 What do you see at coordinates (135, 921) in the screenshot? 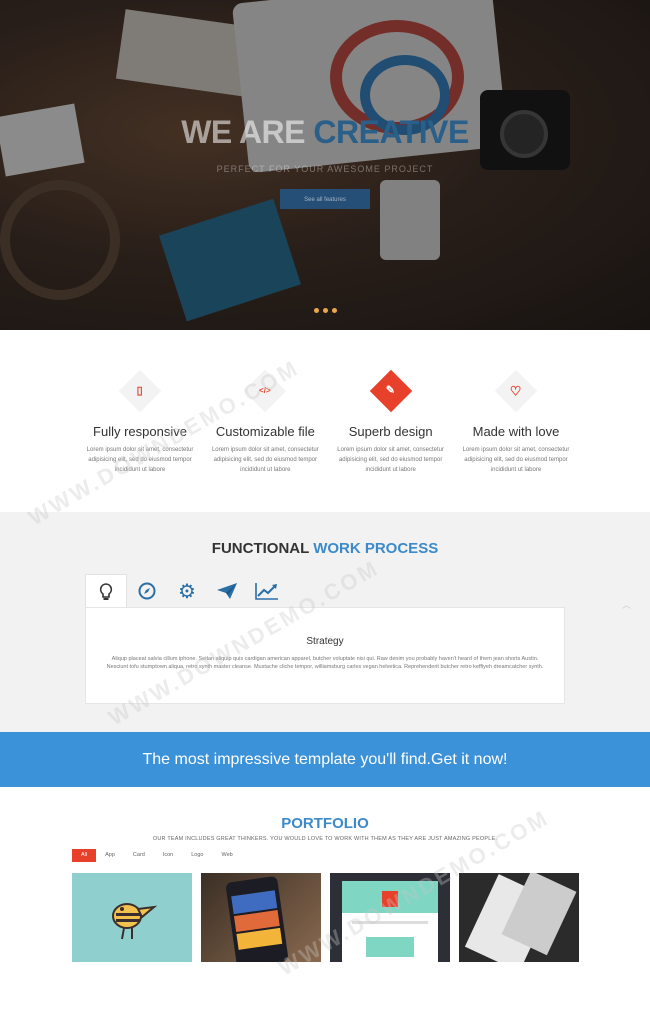
I see `bird-illustration` at bounding box center [135, 921].